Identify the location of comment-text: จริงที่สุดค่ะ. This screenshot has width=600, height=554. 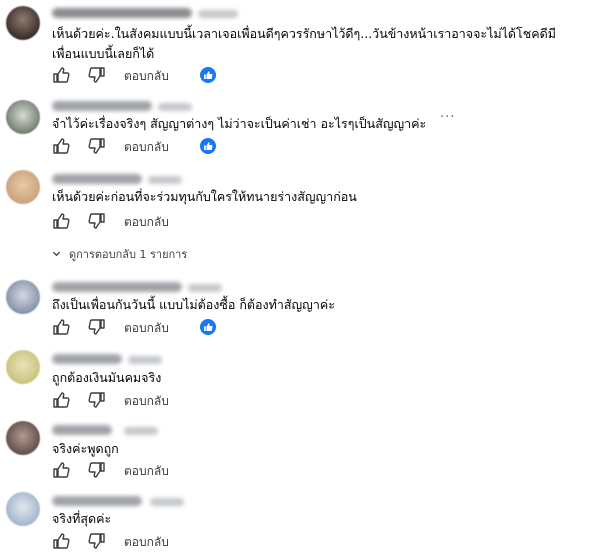
(81, 519).